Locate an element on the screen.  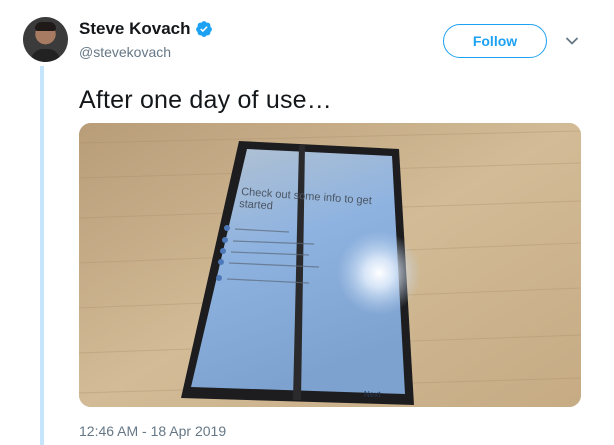
verified-badge-icon is located at coordinates (203, 29).